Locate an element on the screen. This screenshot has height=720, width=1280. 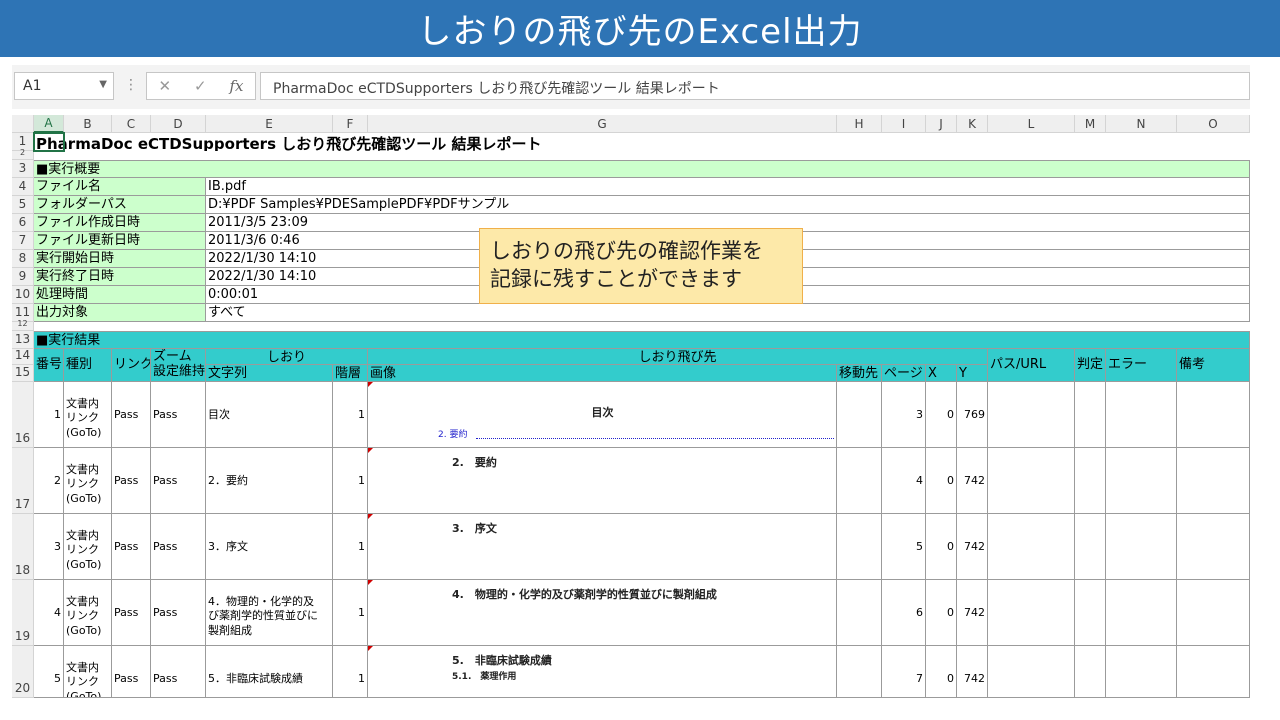
col-header-c: C is located at coordinates (131, 124).